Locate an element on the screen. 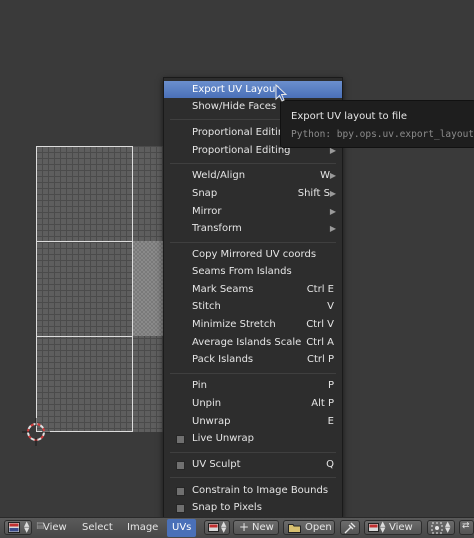 The width and height of the screenshot is (474, 538). menu-item-shortcut: Shift S is located at coordinates (313, 193).